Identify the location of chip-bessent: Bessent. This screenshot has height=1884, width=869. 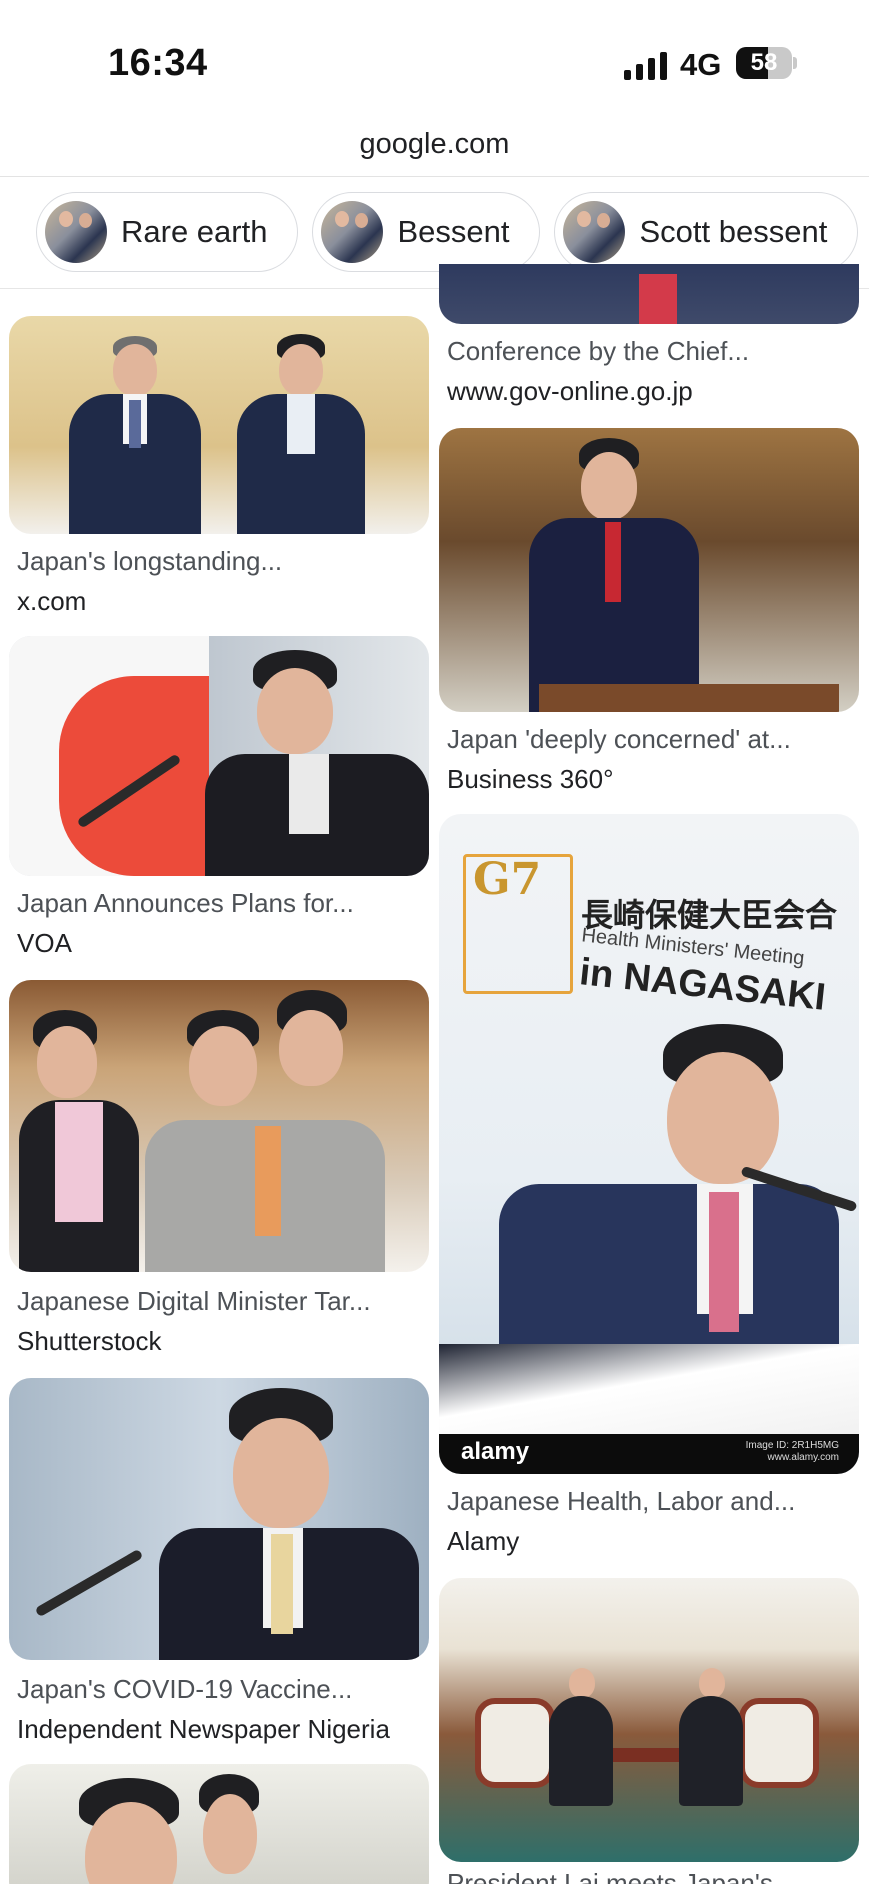
(426, 232).